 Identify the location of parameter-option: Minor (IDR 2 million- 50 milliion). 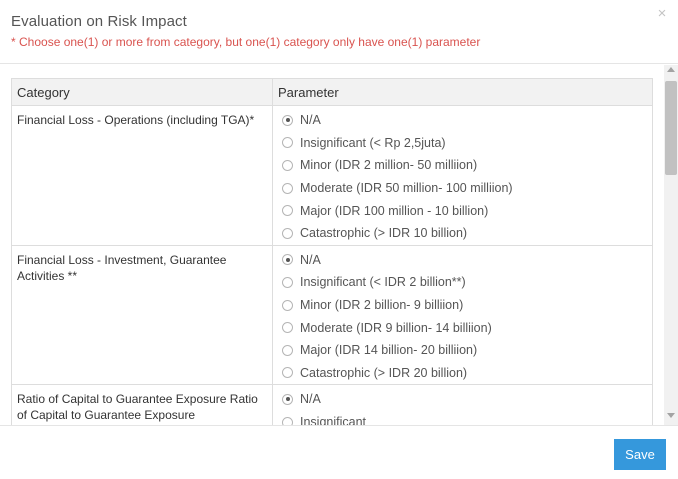
(464, 165).